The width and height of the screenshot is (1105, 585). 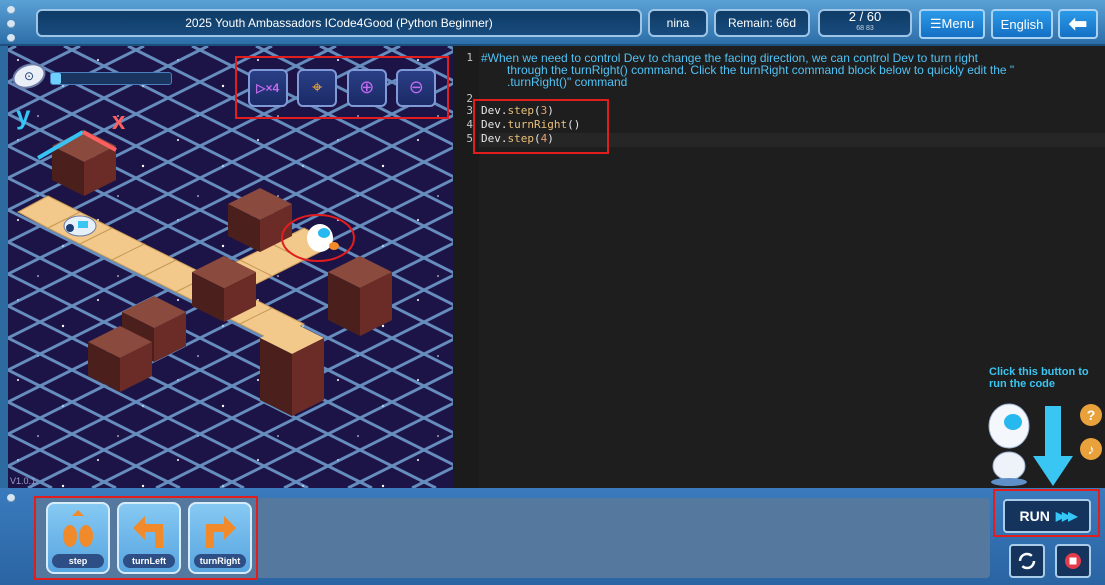 I want to click on battery-pickup, so click(x=80, y=226).